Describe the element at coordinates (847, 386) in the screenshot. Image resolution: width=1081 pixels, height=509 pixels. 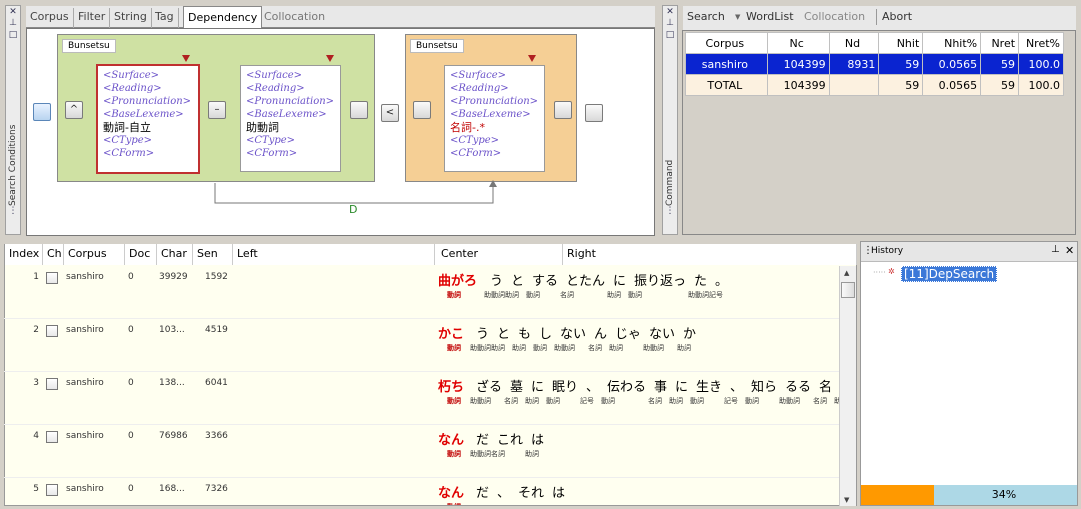
I see `vertical-scrollbar: ▲ ▼` at that location.